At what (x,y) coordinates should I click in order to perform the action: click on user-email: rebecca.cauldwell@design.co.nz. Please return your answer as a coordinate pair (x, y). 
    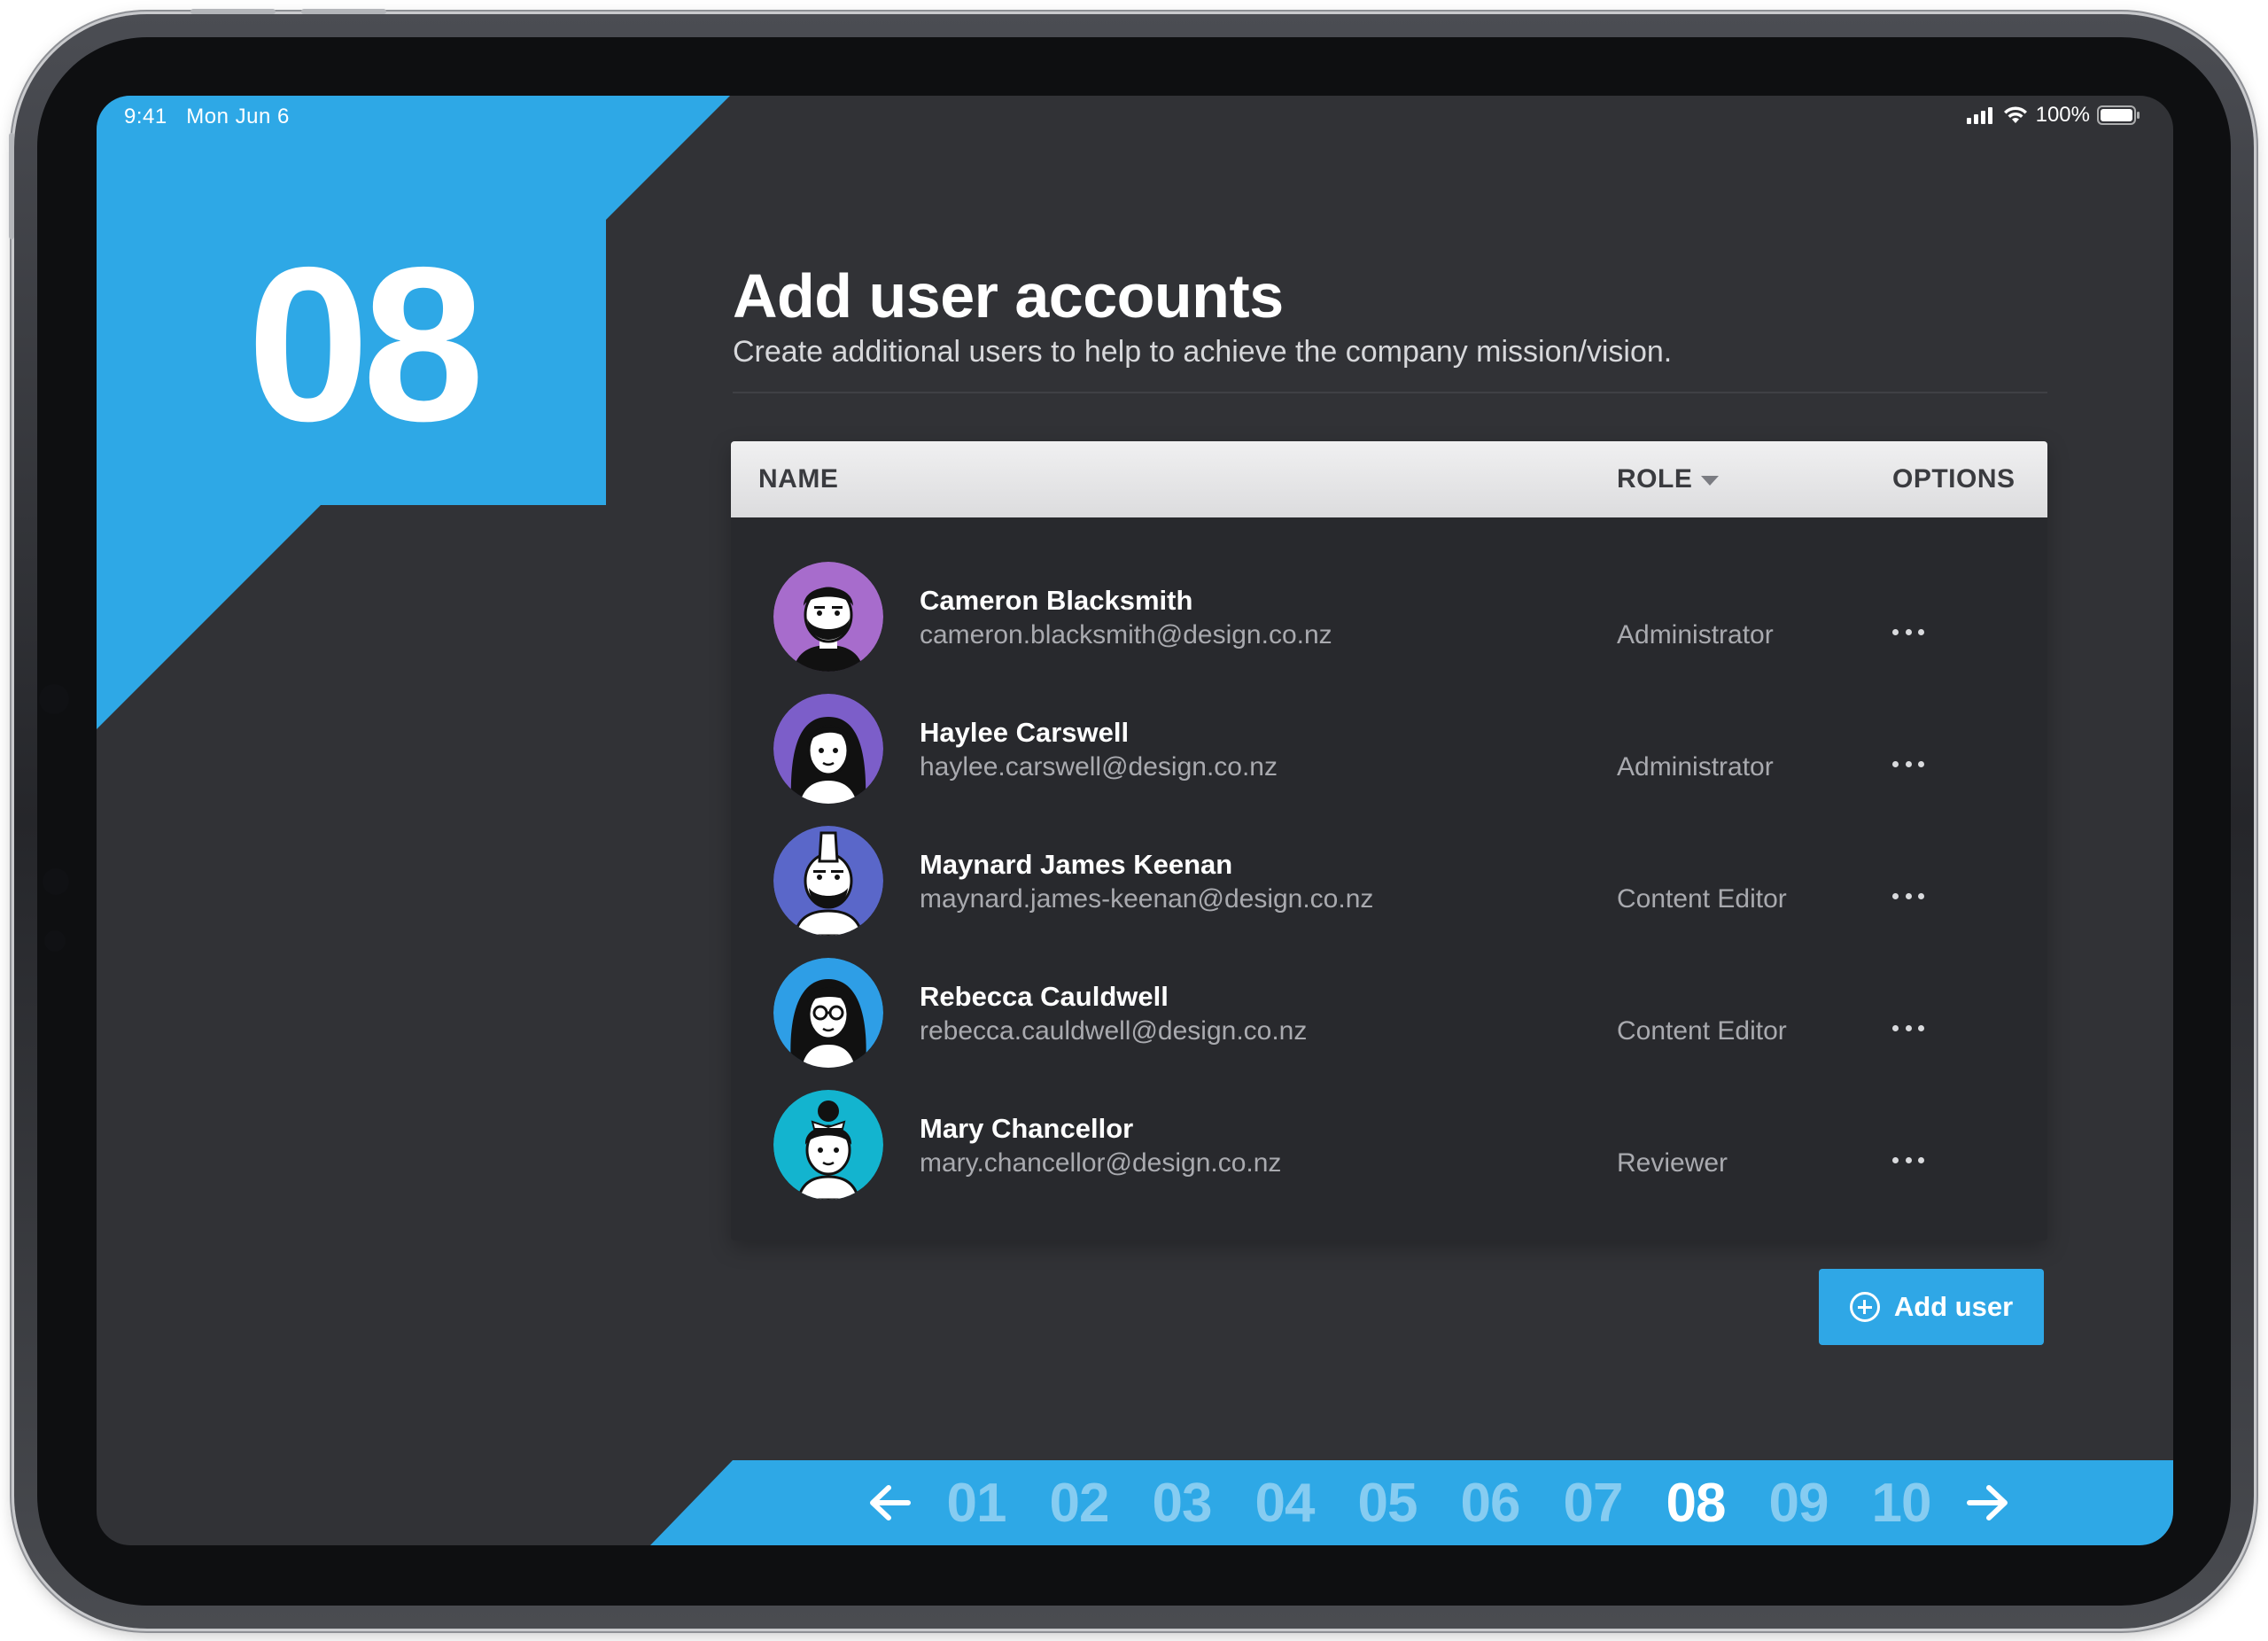
    Looking at the image, I should click on (1114, 1031).